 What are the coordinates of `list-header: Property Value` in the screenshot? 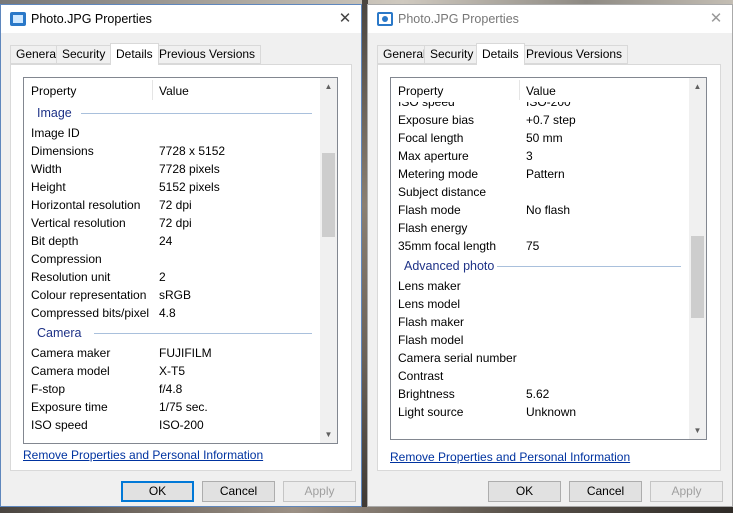 It's located at (540, 90).